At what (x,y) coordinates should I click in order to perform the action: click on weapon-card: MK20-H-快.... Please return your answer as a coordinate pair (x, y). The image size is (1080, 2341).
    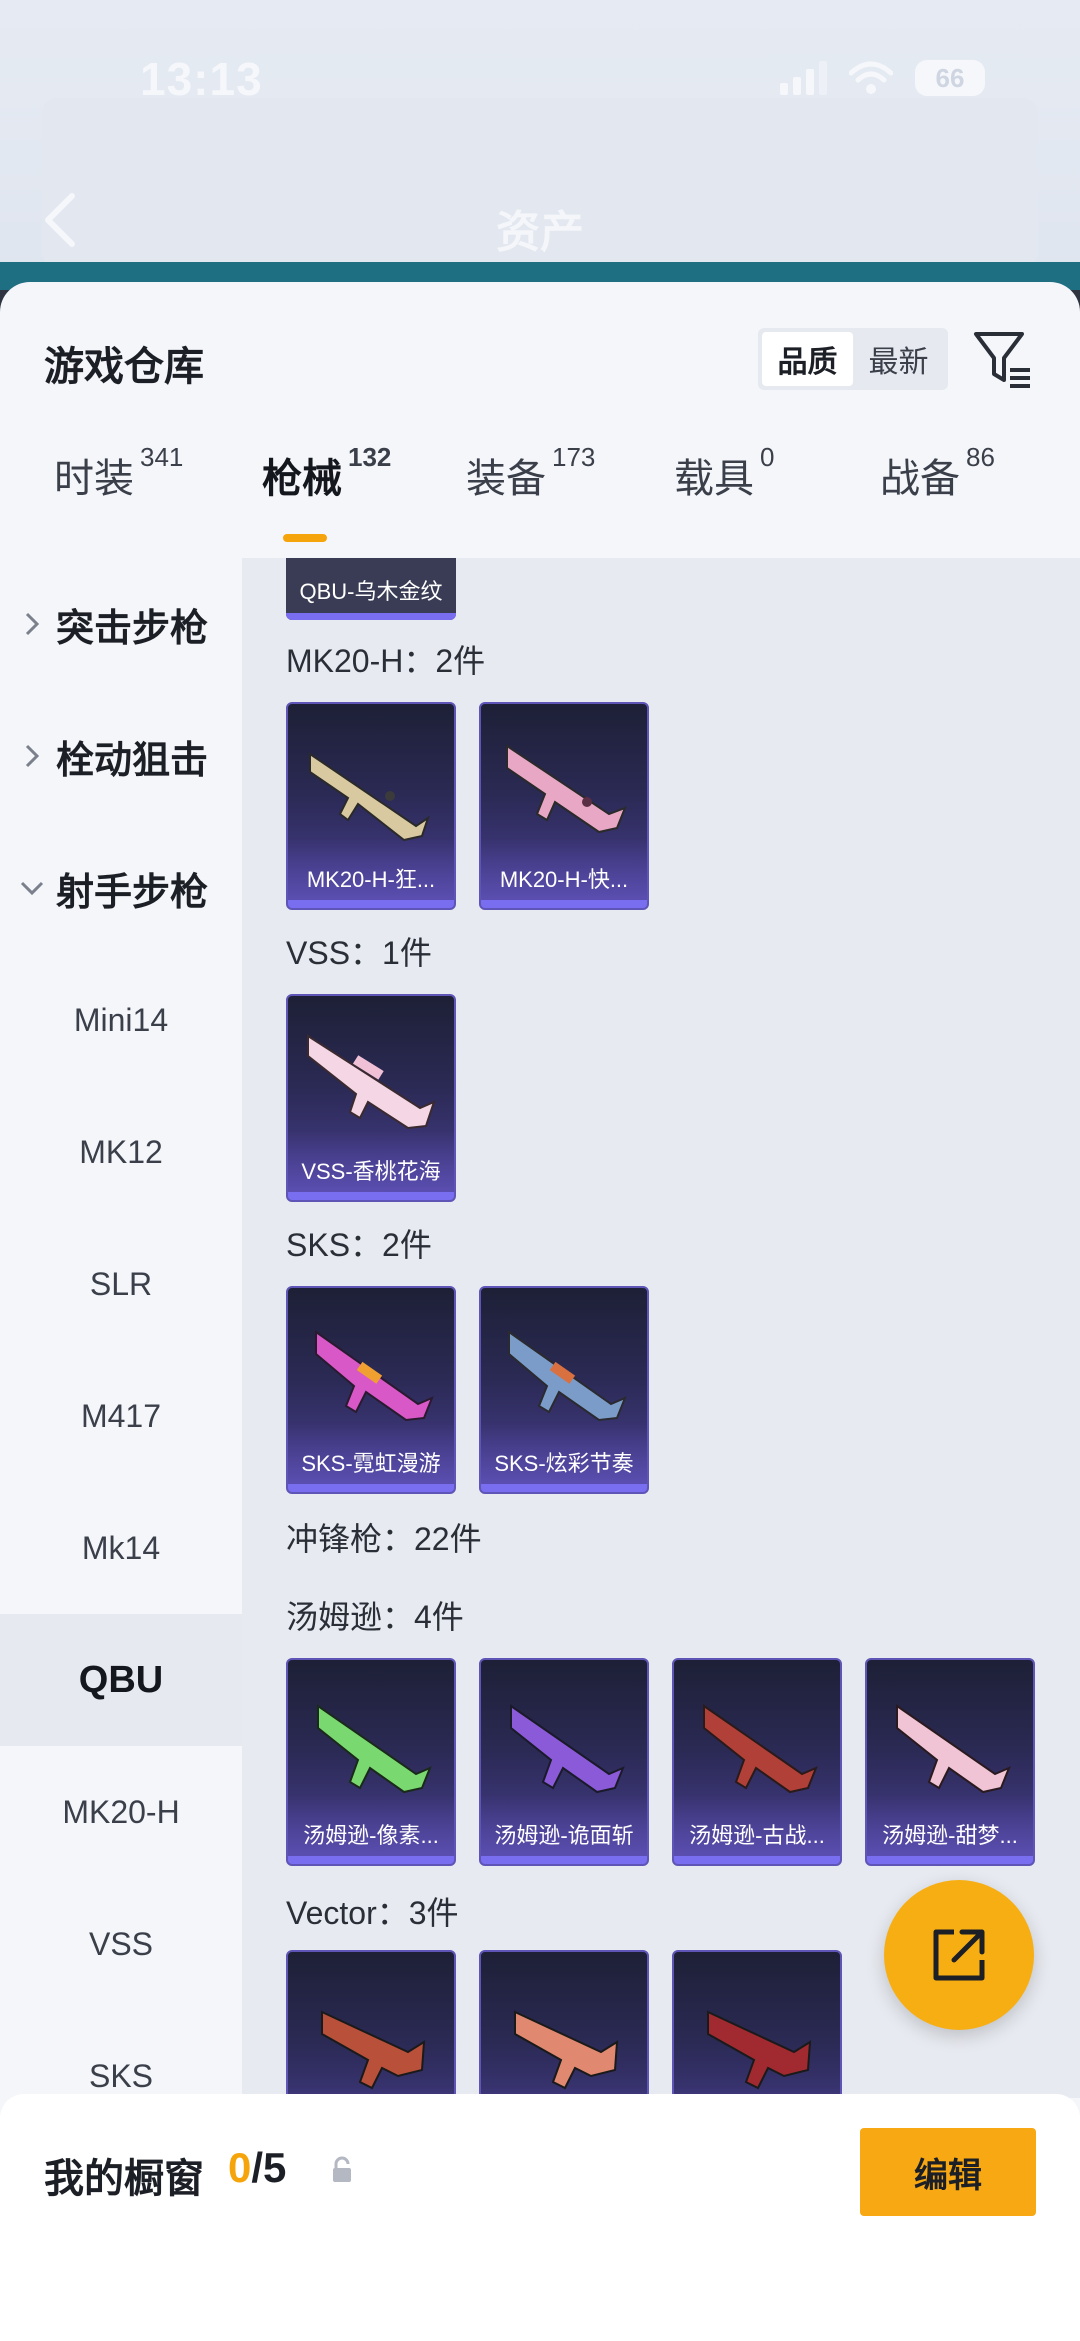
    Looking at the image, I should click on (564, 806).